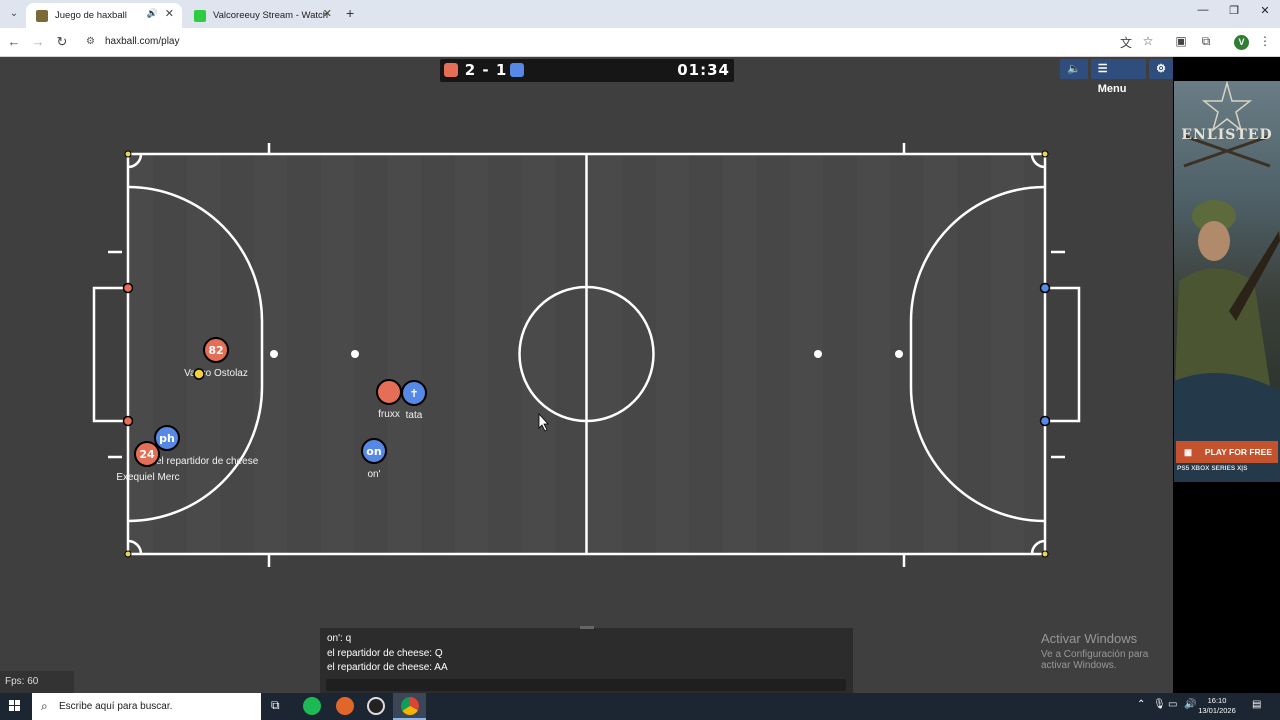  Describe the element at coordinates (1217, 700) in the screenshot. I see `clock-time: 16:10` at that location.